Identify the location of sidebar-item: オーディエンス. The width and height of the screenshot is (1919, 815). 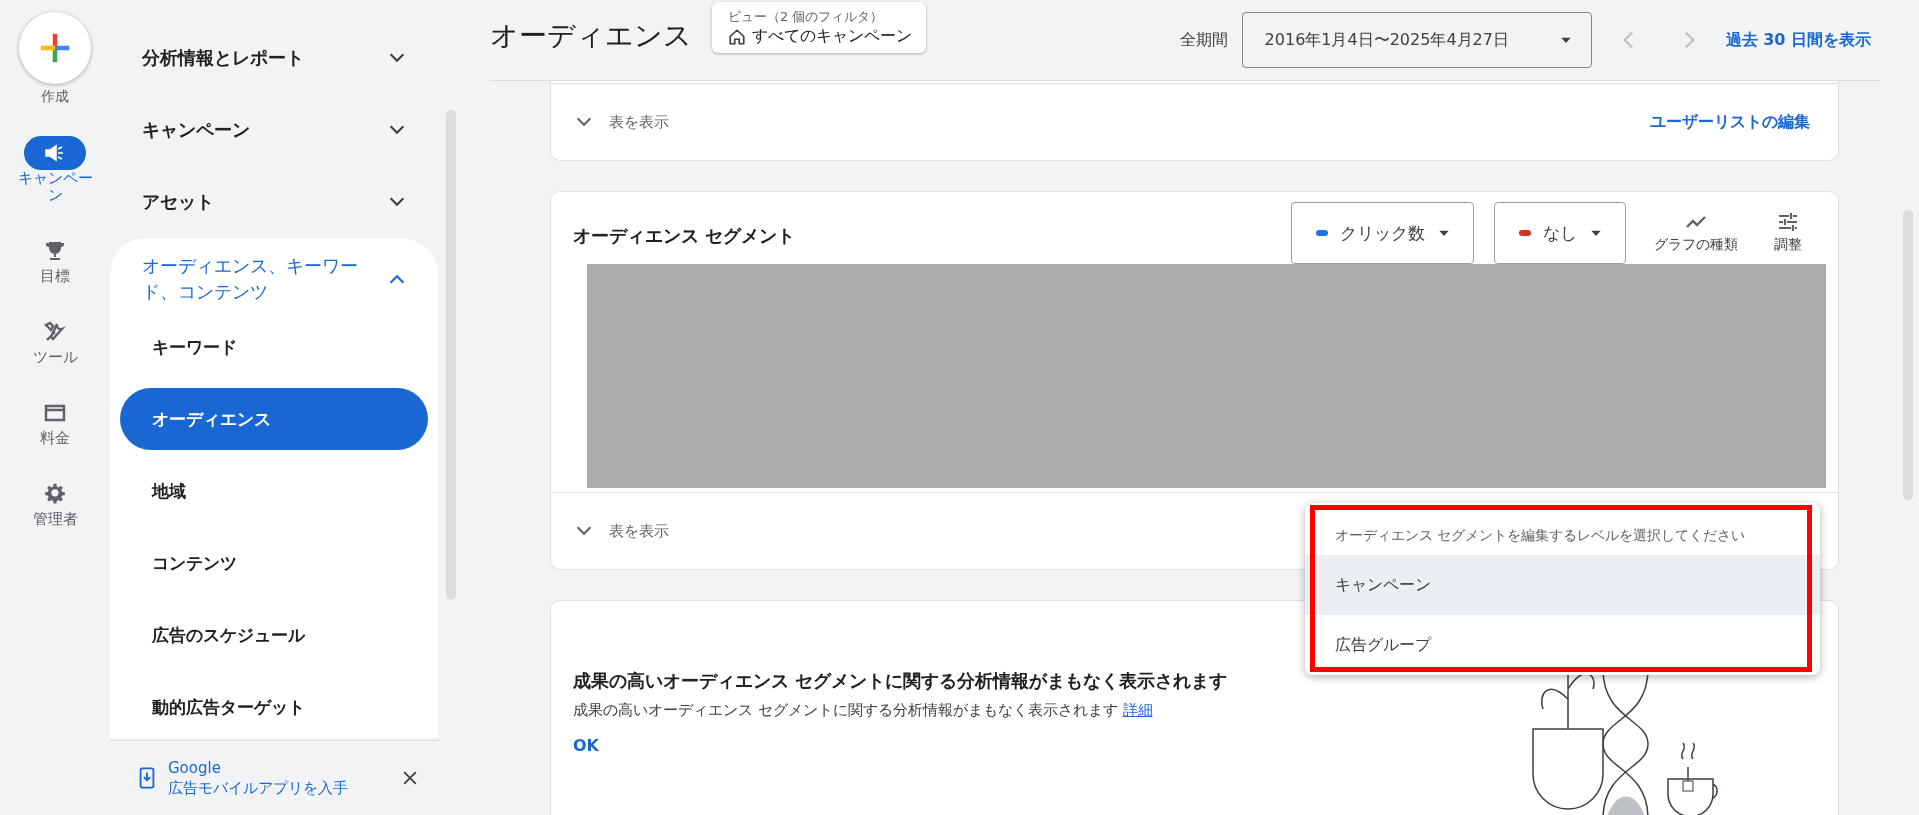
(274, 419).